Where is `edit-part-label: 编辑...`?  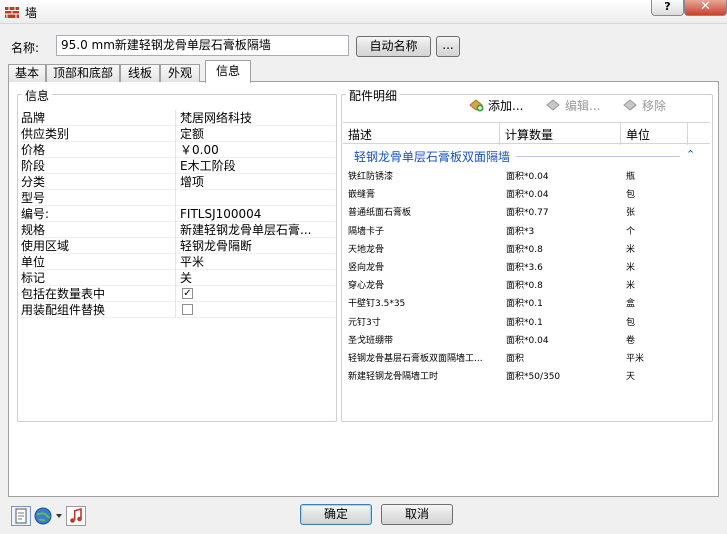
edit-part-label: 编辑... is located at coordinates (583, 106).